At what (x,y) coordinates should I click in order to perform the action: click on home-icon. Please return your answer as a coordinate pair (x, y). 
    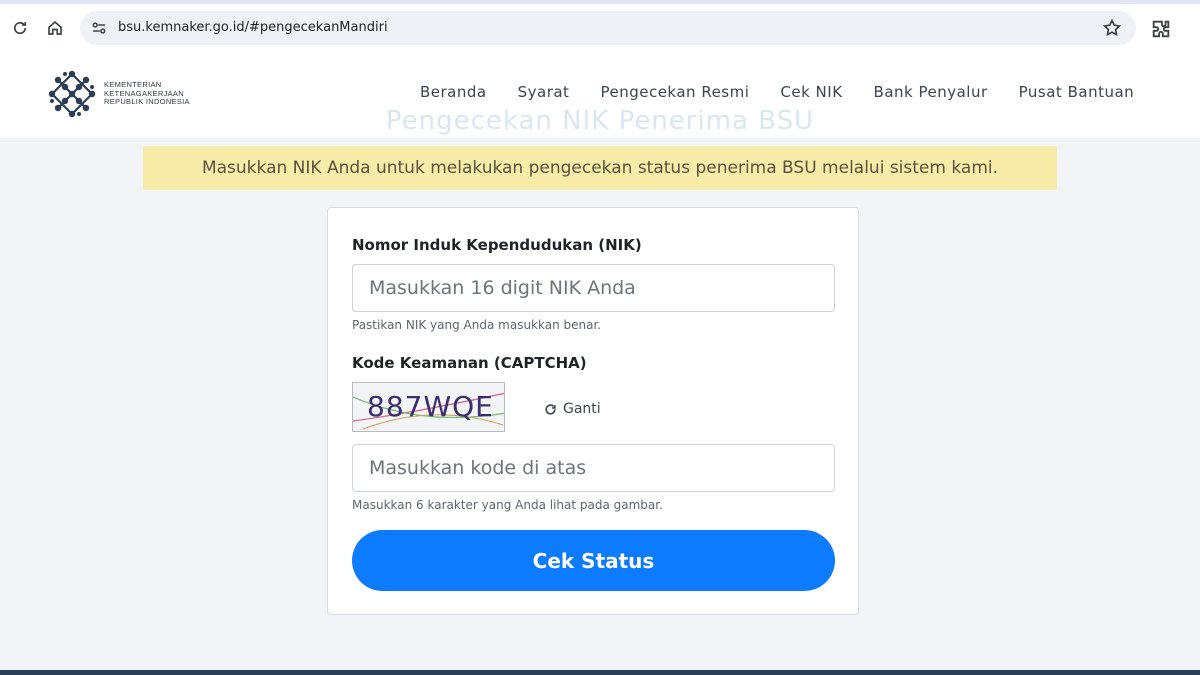
    Looking at the image, I should click on (55, 28).